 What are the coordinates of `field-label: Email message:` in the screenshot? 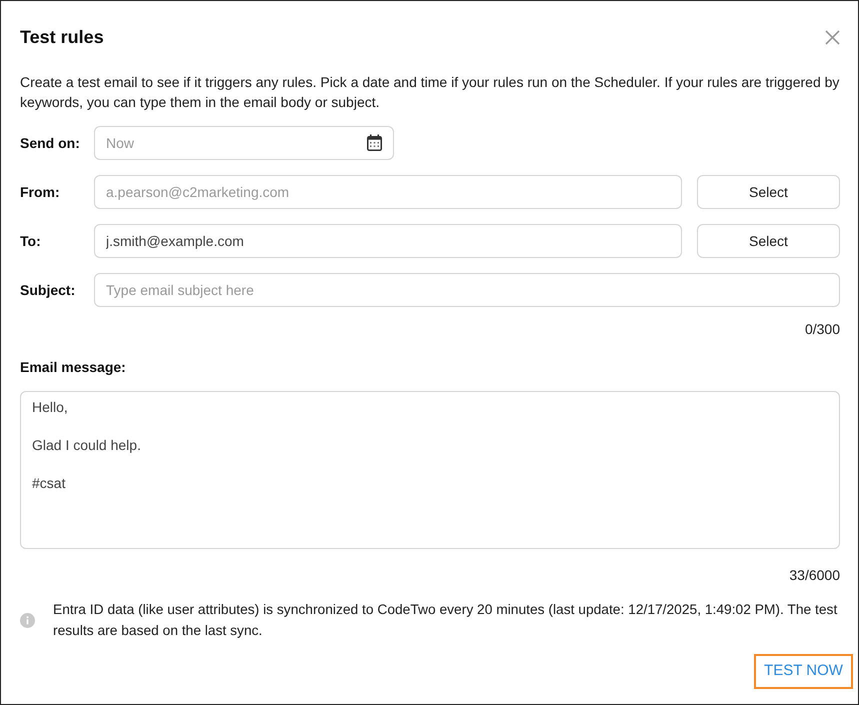 It's located at (73, 367).